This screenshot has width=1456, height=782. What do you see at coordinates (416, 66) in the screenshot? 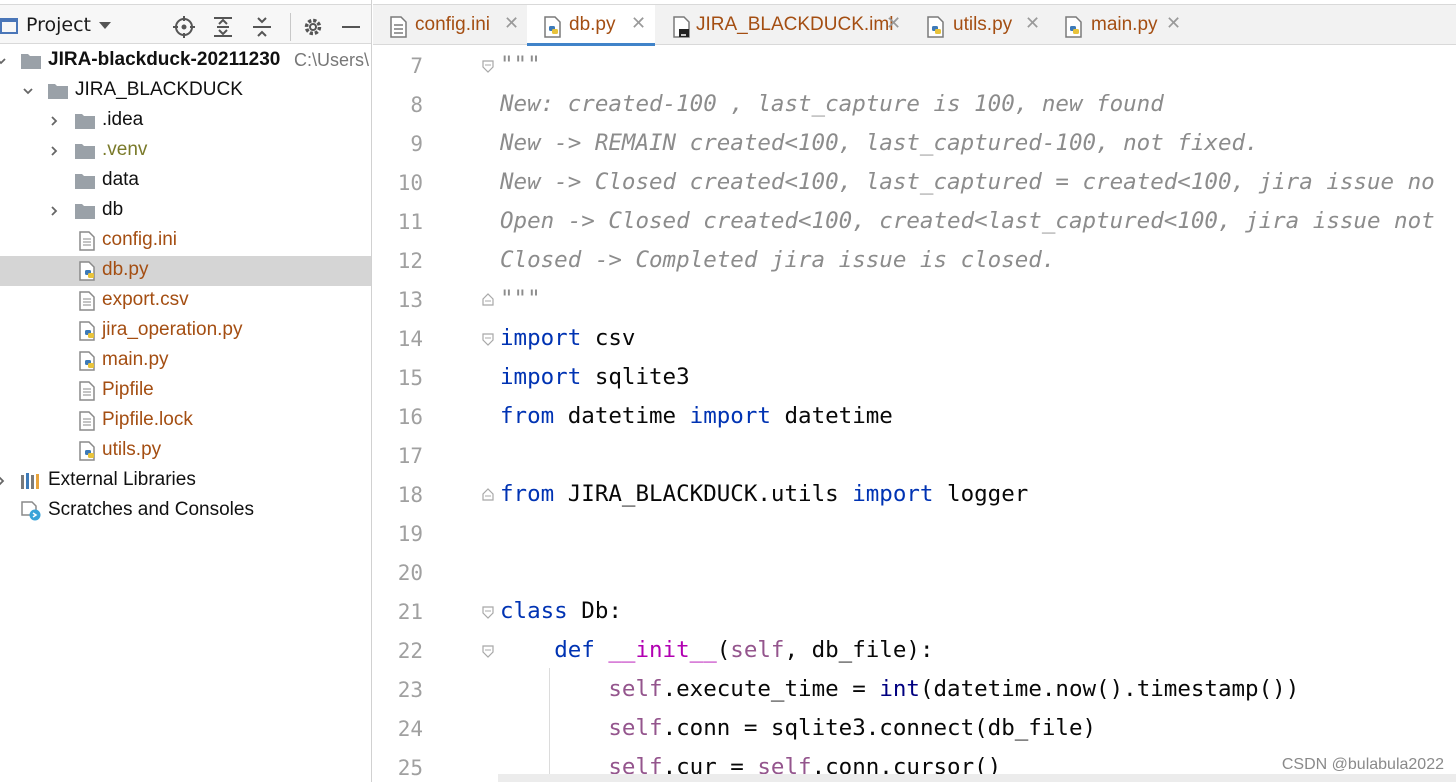
I see `line-number: 7` at bounding box center [416, 66].